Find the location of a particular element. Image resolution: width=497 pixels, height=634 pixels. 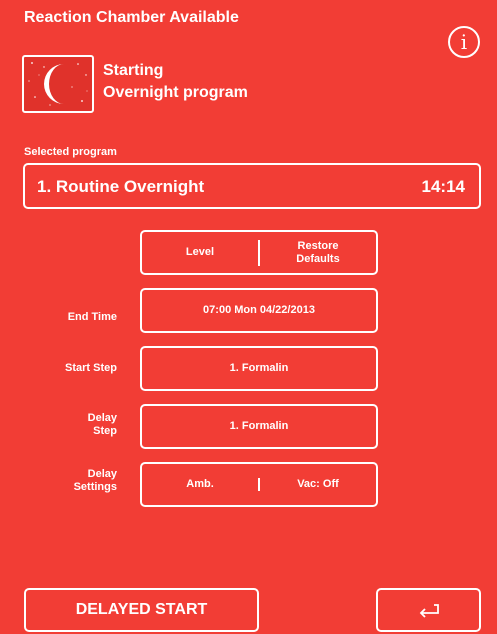

end-time-label: End Time is located at coordinates (92, 317).